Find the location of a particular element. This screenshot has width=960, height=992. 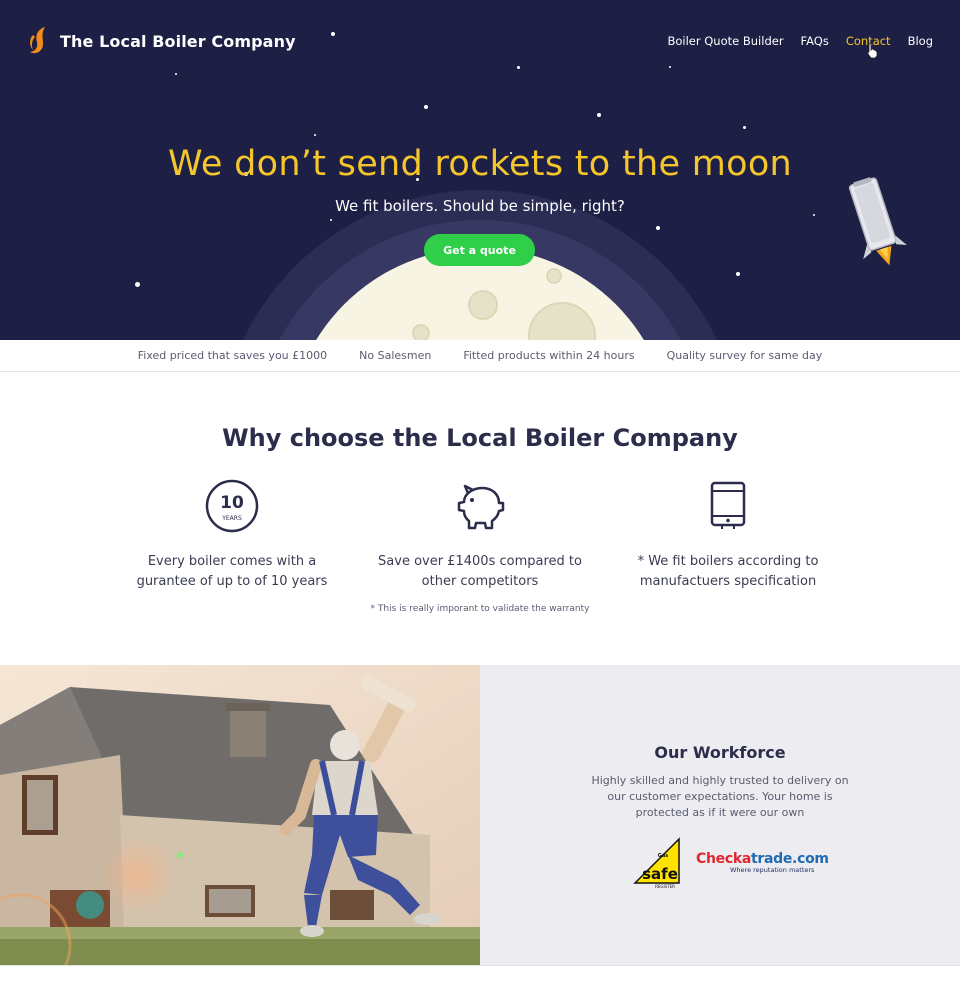

gas-safe-logo: Gas safe REGISTER is located at coordinates (656, 863).